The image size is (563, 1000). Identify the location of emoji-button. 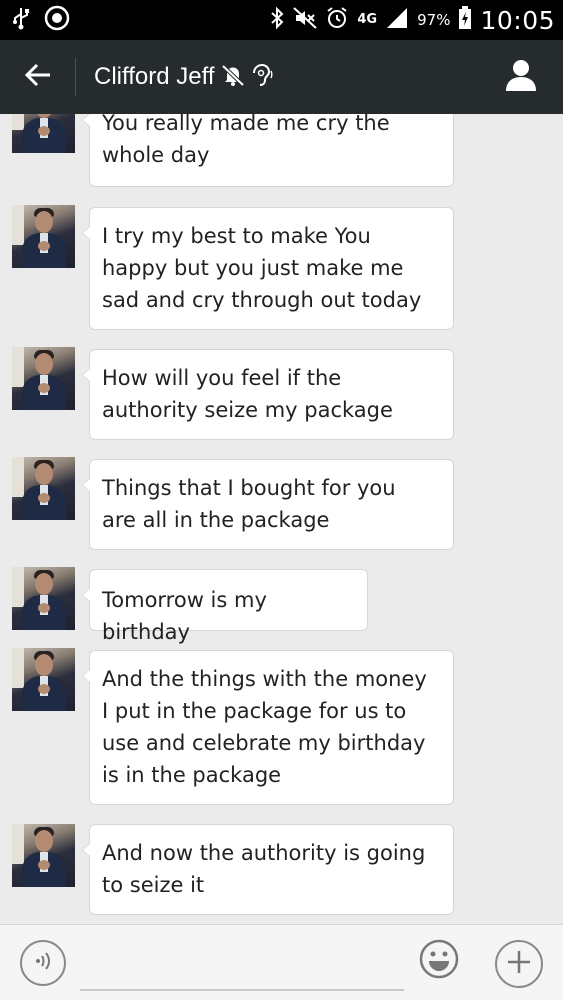
(439, 961).